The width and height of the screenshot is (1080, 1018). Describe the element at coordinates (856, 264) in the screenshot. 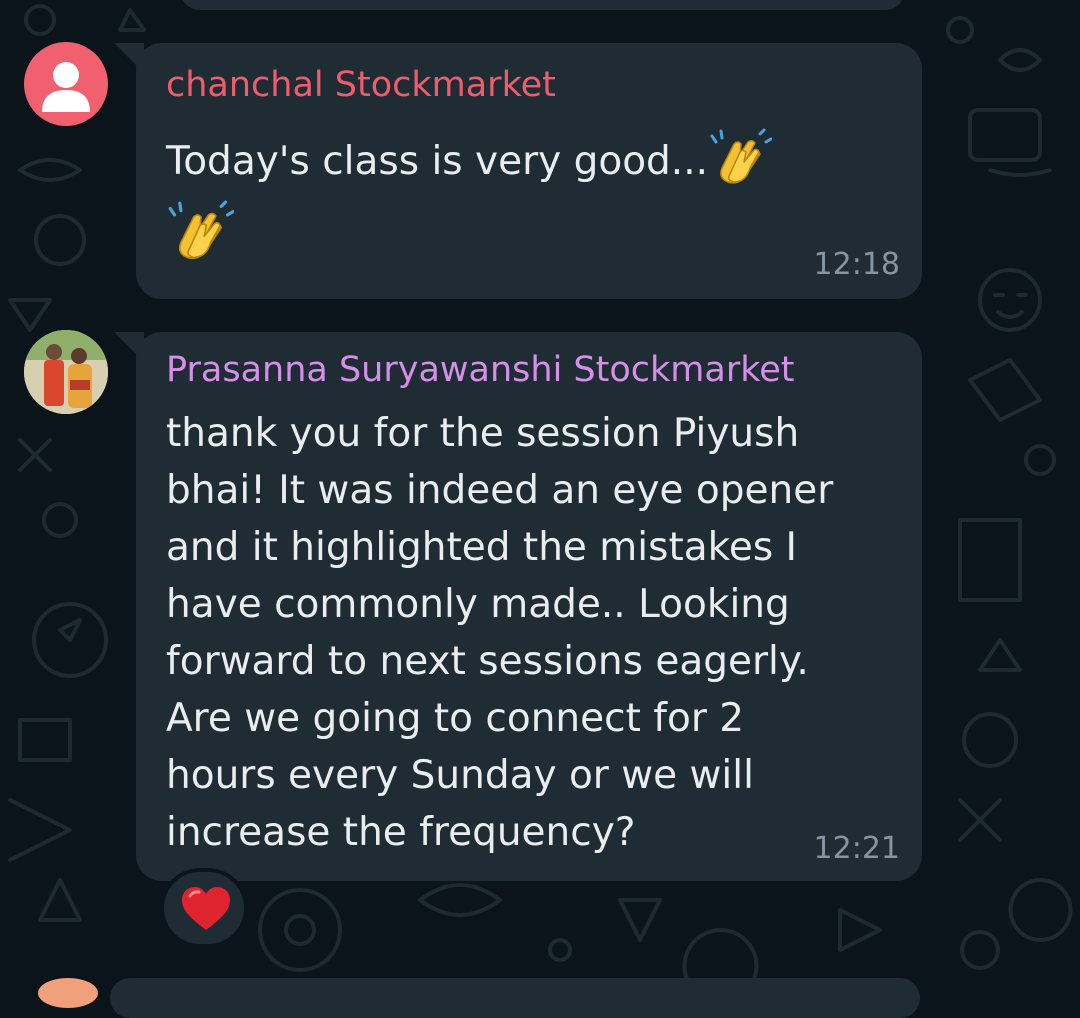

I see `message-timestamp: 12:18` at that location.